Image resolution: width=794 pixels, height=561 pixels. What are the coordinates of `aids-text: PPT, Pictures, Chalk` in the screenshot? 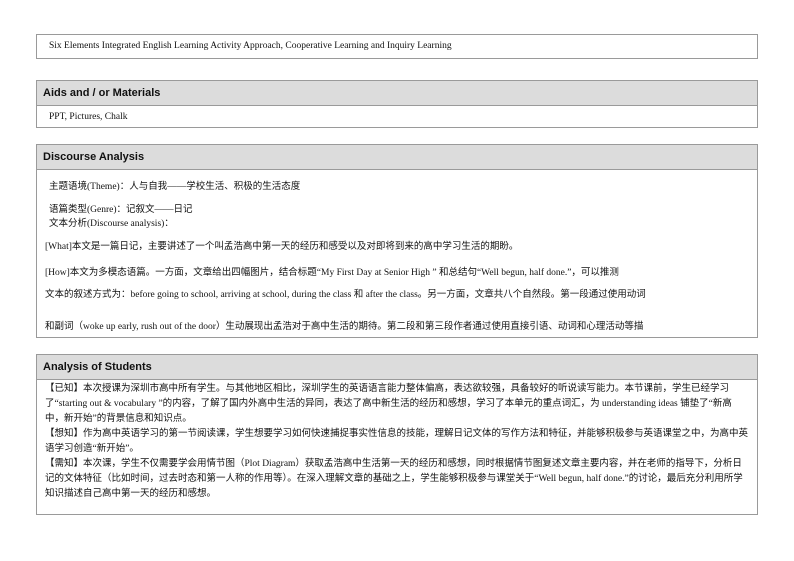 It's located at (88, 117).